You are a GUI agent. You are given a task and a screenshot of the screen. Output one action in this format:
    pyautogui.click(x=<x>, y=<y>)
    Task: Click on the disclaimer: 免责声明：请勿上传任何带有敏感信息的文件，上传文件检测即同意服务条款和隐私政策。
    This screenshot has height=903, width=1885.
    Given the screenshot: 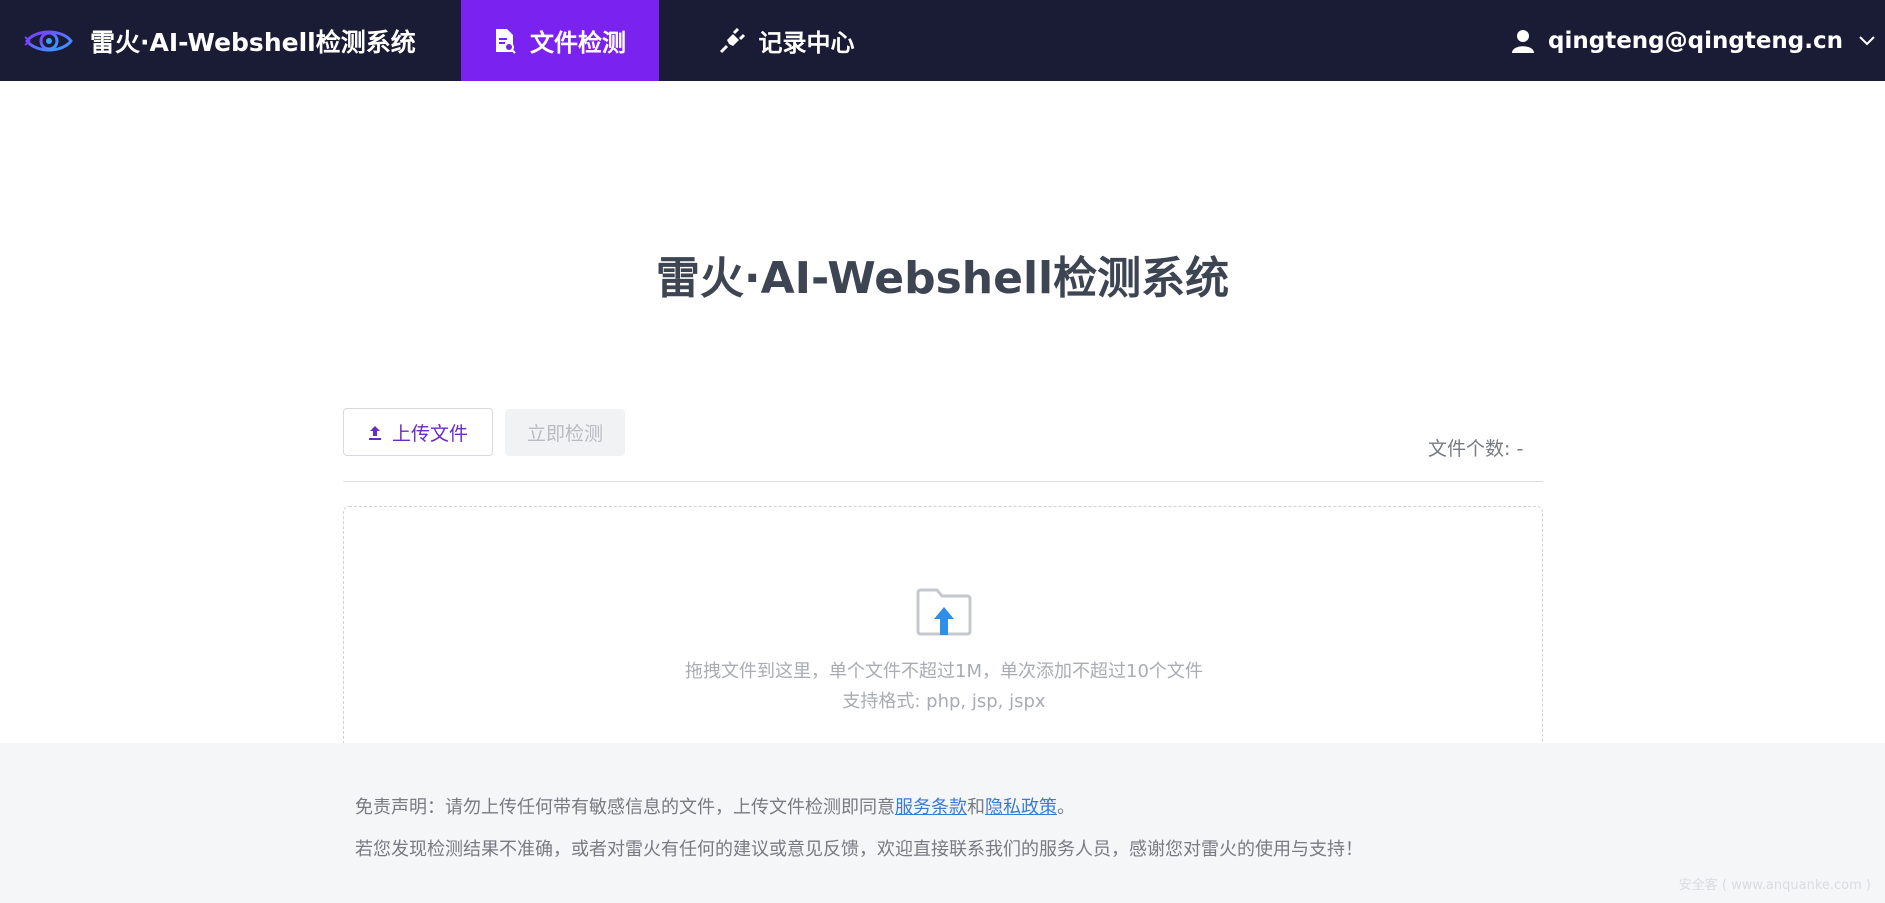 What is the action you would take?
    pyautogui.click(x=715, y=806)
    